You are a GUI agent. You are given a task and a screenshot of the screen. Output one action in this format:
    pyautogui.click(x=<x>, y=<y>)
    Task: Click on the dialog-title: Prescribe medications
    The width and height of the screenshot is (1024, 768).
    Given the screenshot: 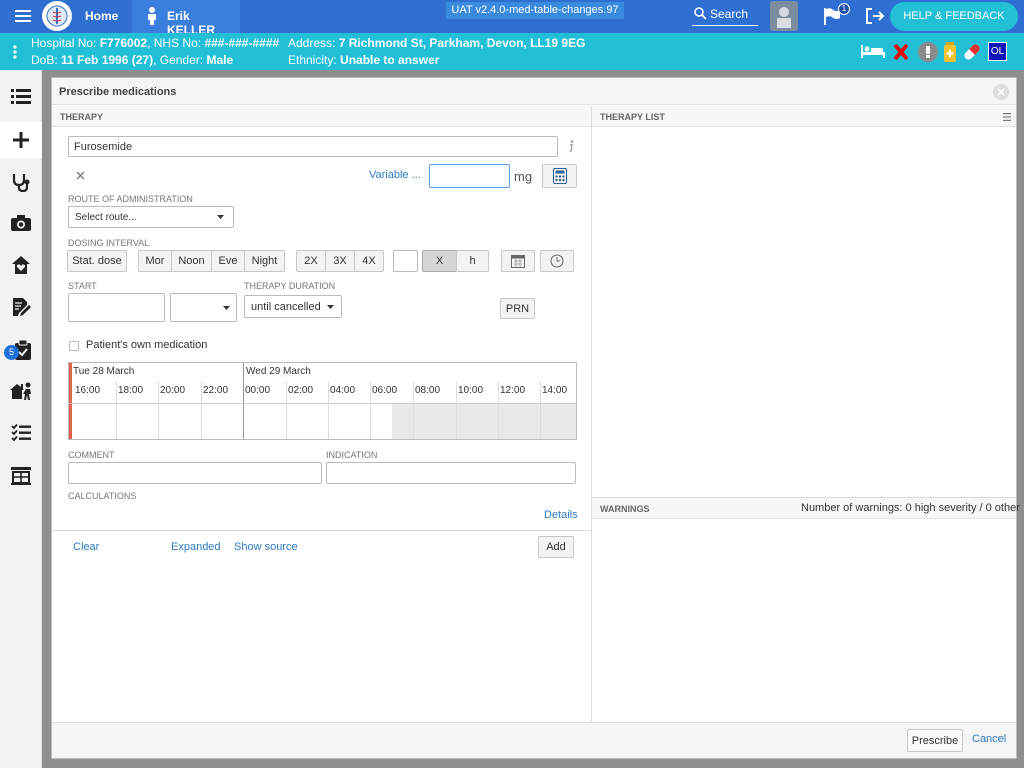 What is the action you would take?
    pyautogui.click(x=118, y=92)
    